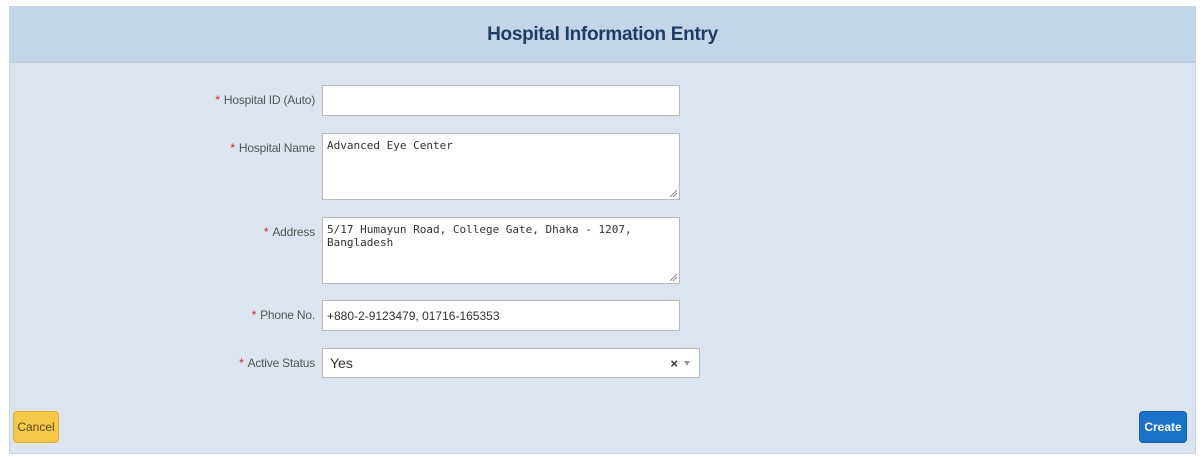  I want to click on cancel-button: Cancel, so click(36, 427).